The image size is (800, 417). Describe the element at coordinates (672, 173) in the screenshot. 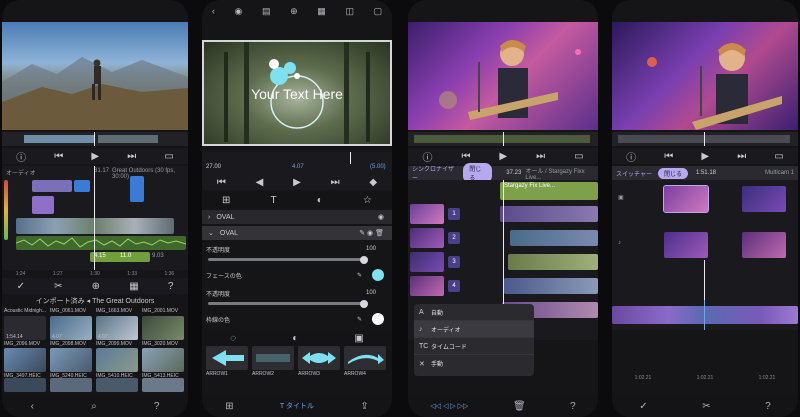

I see `close-pill: 閉じる` at that location.